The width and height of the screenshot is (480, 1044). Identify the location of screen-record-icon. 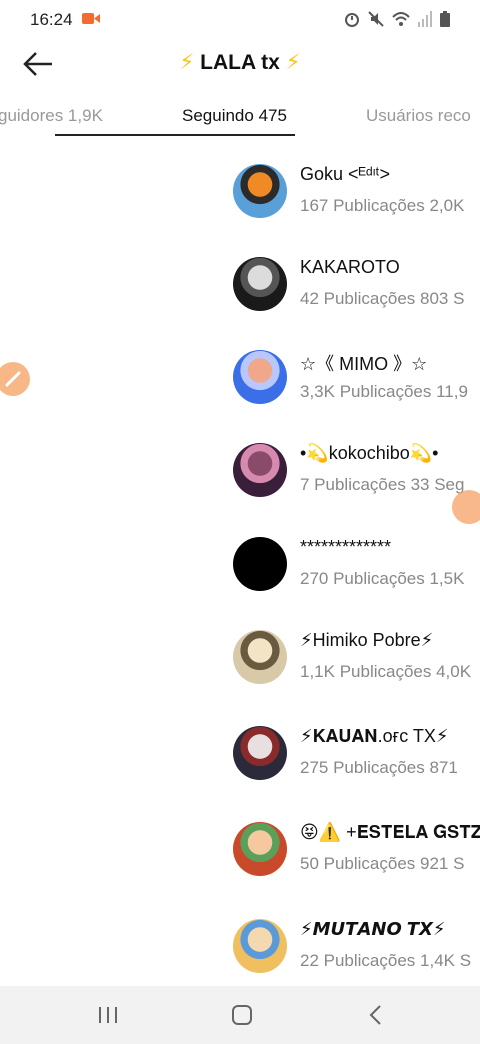
(91, 18).